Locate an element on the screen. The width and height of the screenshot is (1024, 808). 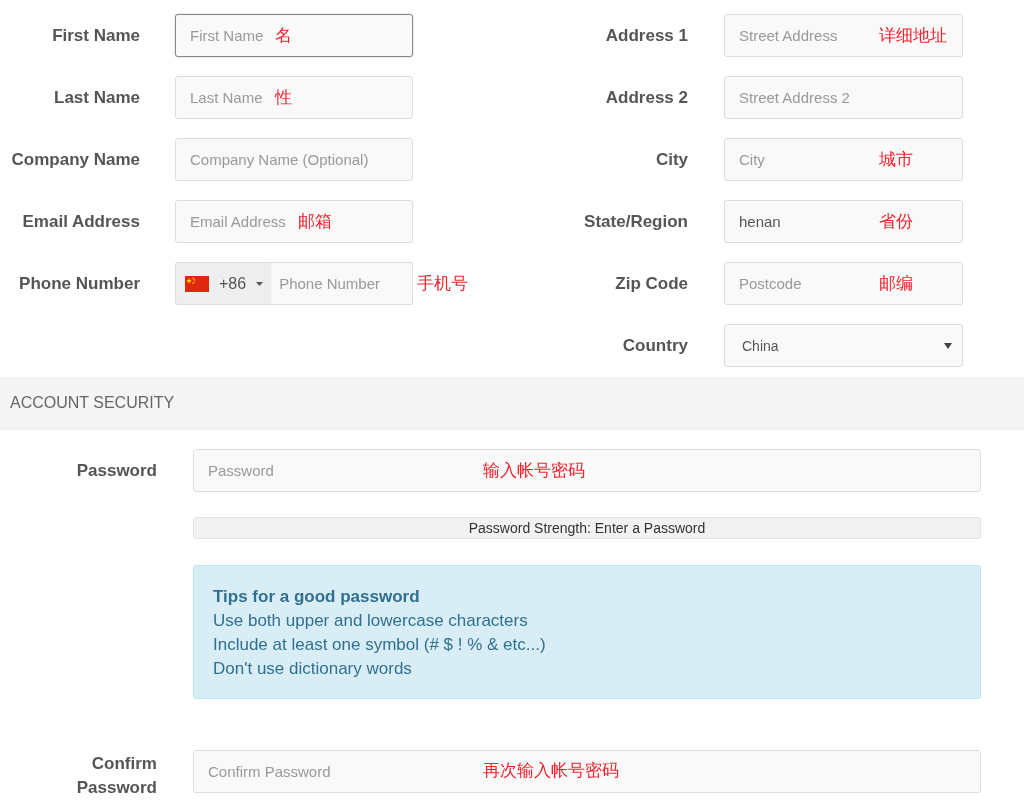
annotation-text: 邮编 is located at coordinates (896, 283).